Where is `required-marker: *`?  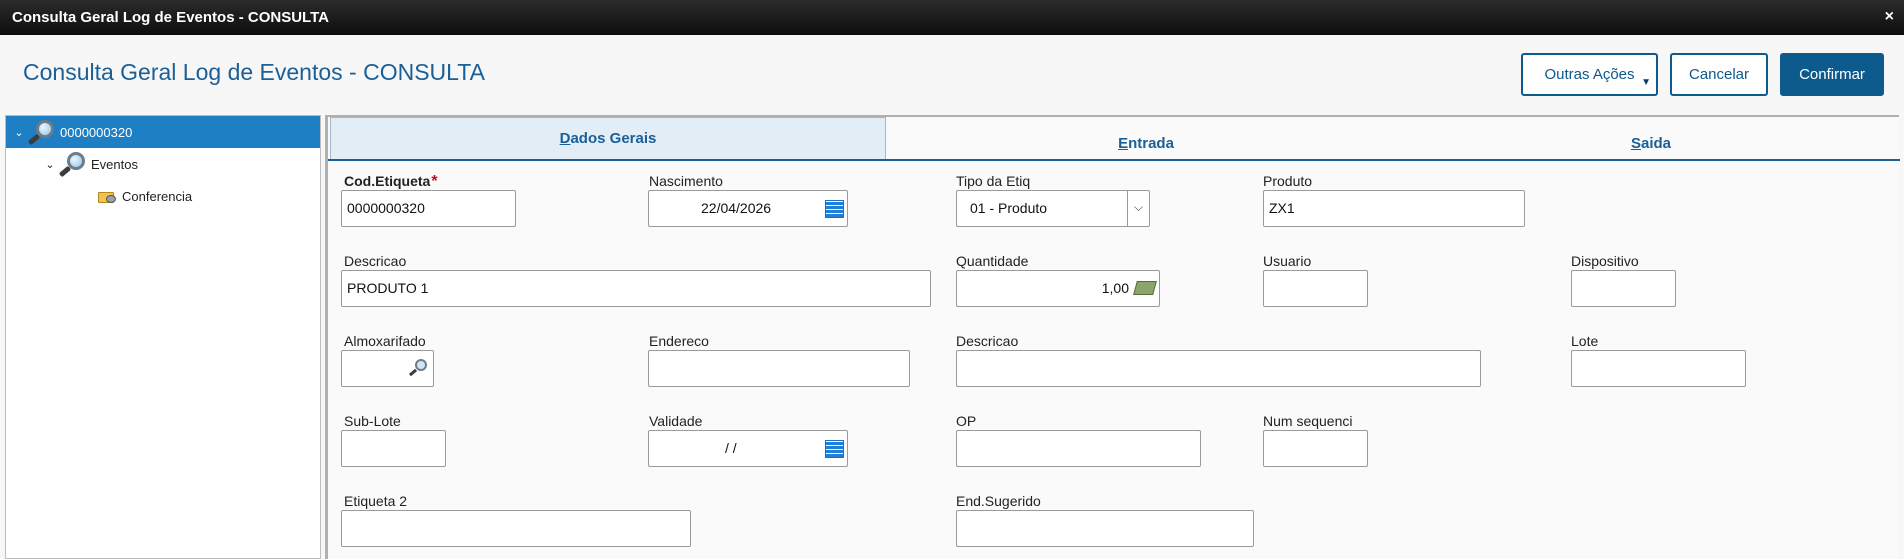
required-marker: * is located at coordinates (434, 181).